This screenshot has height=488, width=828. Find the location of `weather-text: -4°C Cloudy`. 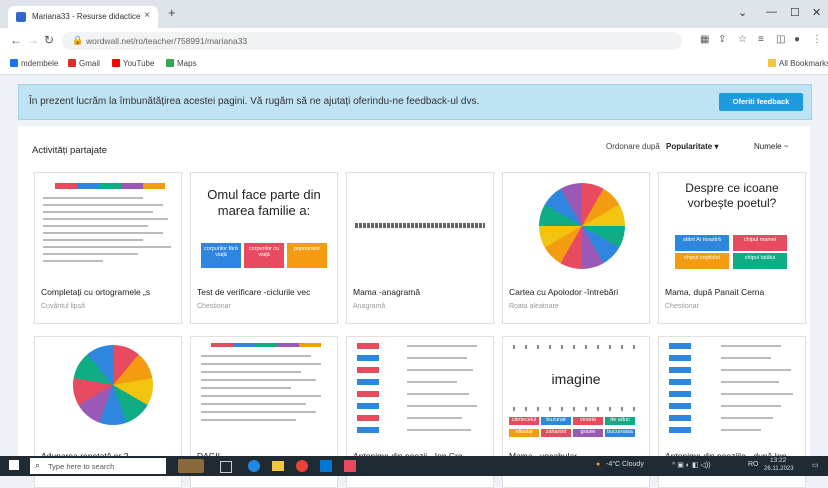

weather-text: -4°C Cloudy is located at coordinates (625, 464).